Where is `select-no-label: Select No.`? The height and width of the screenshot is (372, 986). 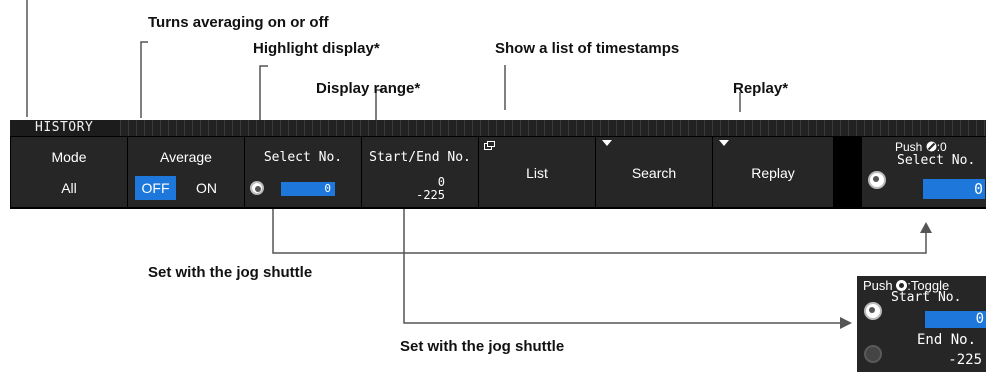
select-no-label: Select No. is located at coordinates (303, 157).